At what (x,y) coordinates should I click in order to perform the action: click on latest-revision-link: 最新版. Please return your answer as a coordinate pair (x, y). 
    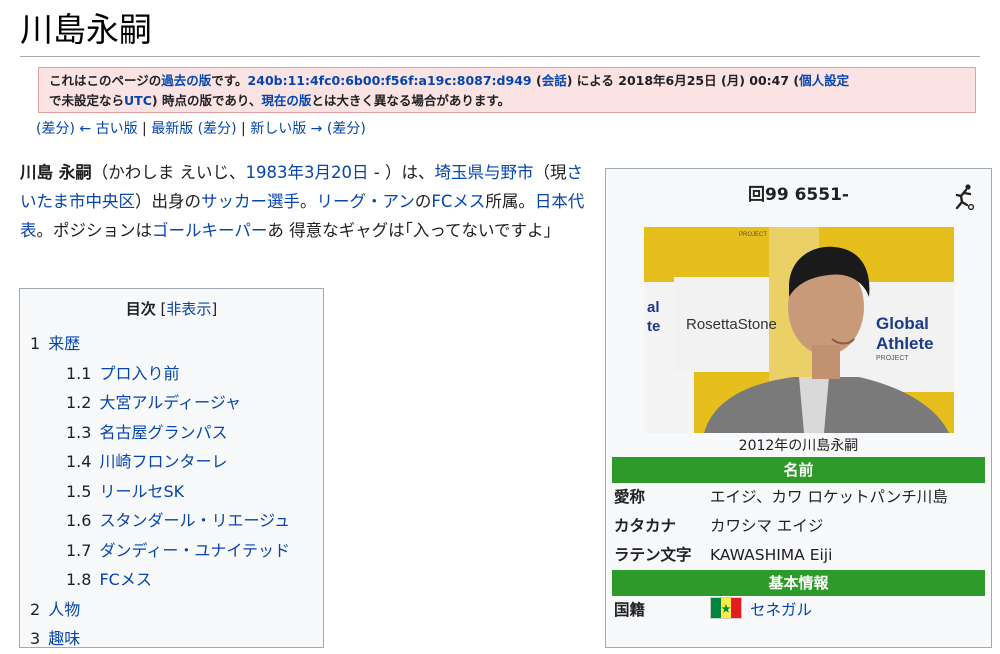
    Looking at the image, I should click on (172, 129).